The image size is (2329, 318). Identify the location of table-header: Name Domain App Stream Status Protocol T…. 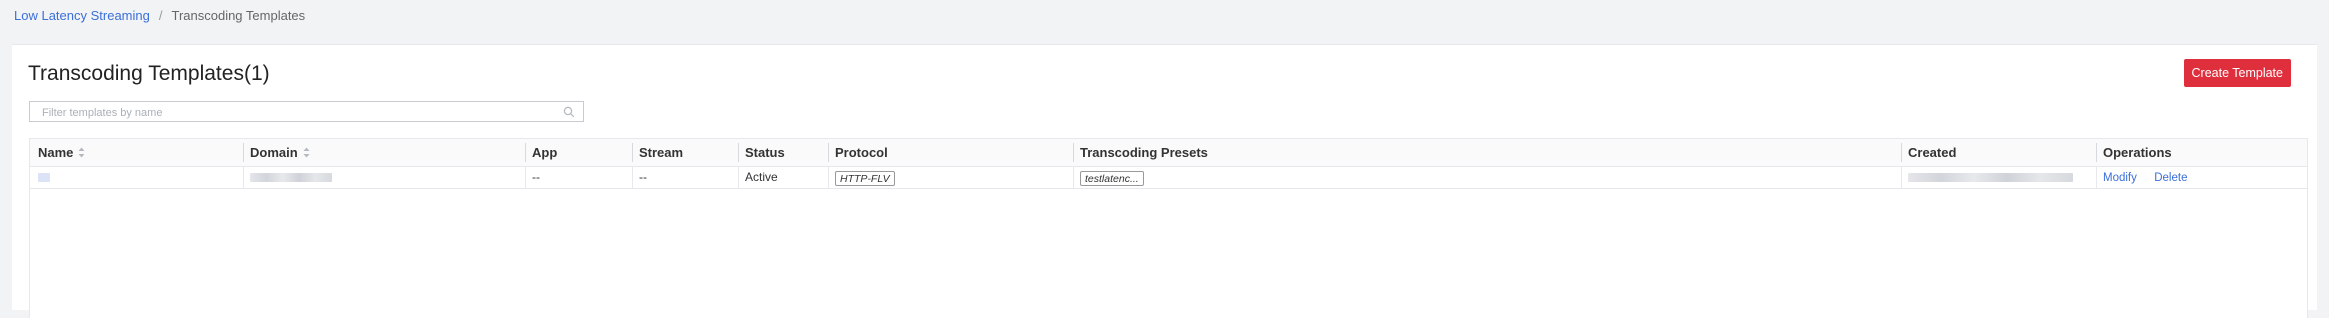
(1168, 153).